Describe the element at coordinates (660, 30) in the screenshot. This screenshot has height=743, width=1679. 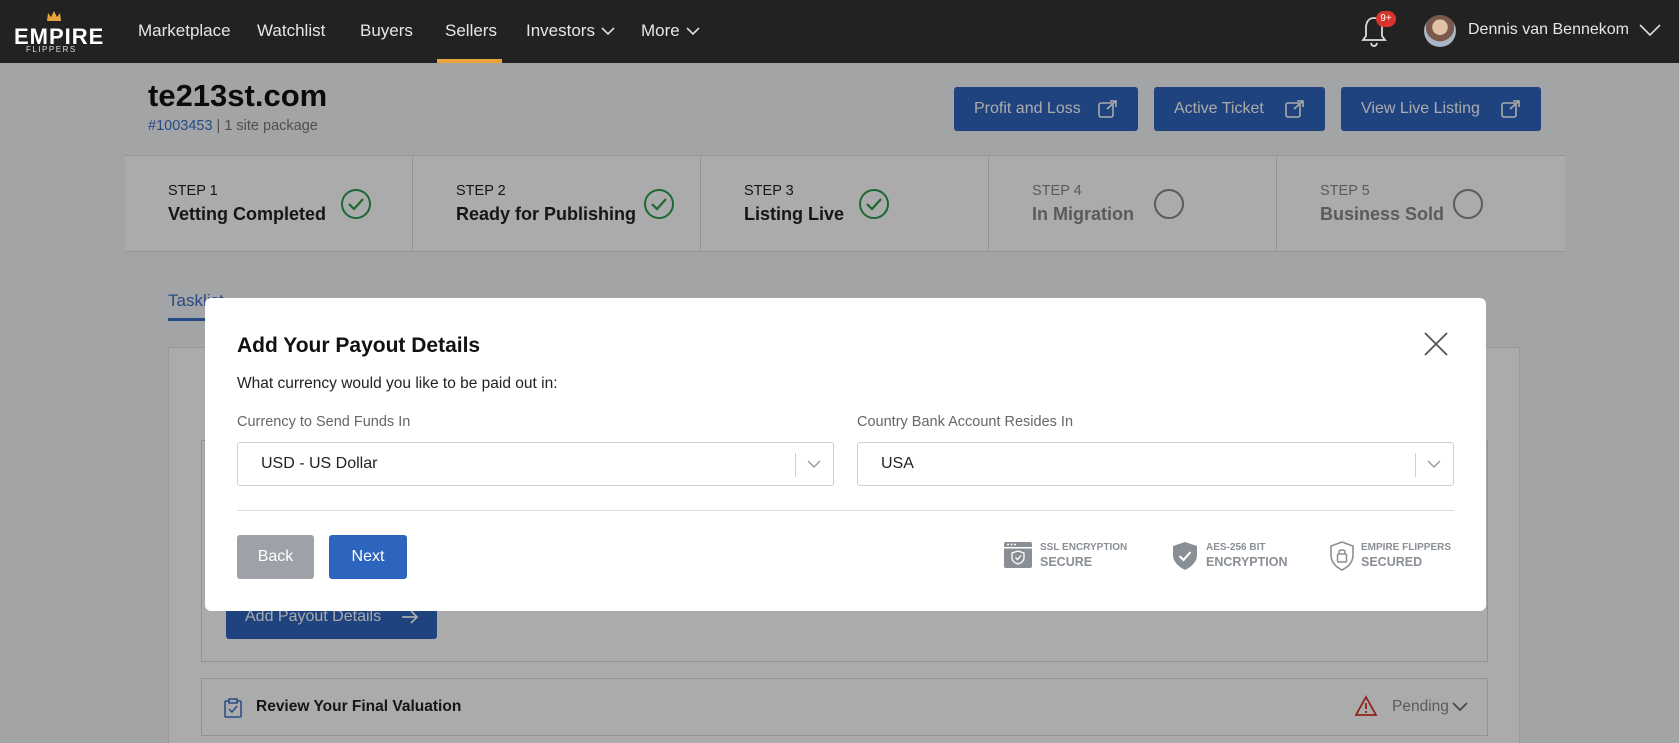
I see `nav-more-label: More` at that location.